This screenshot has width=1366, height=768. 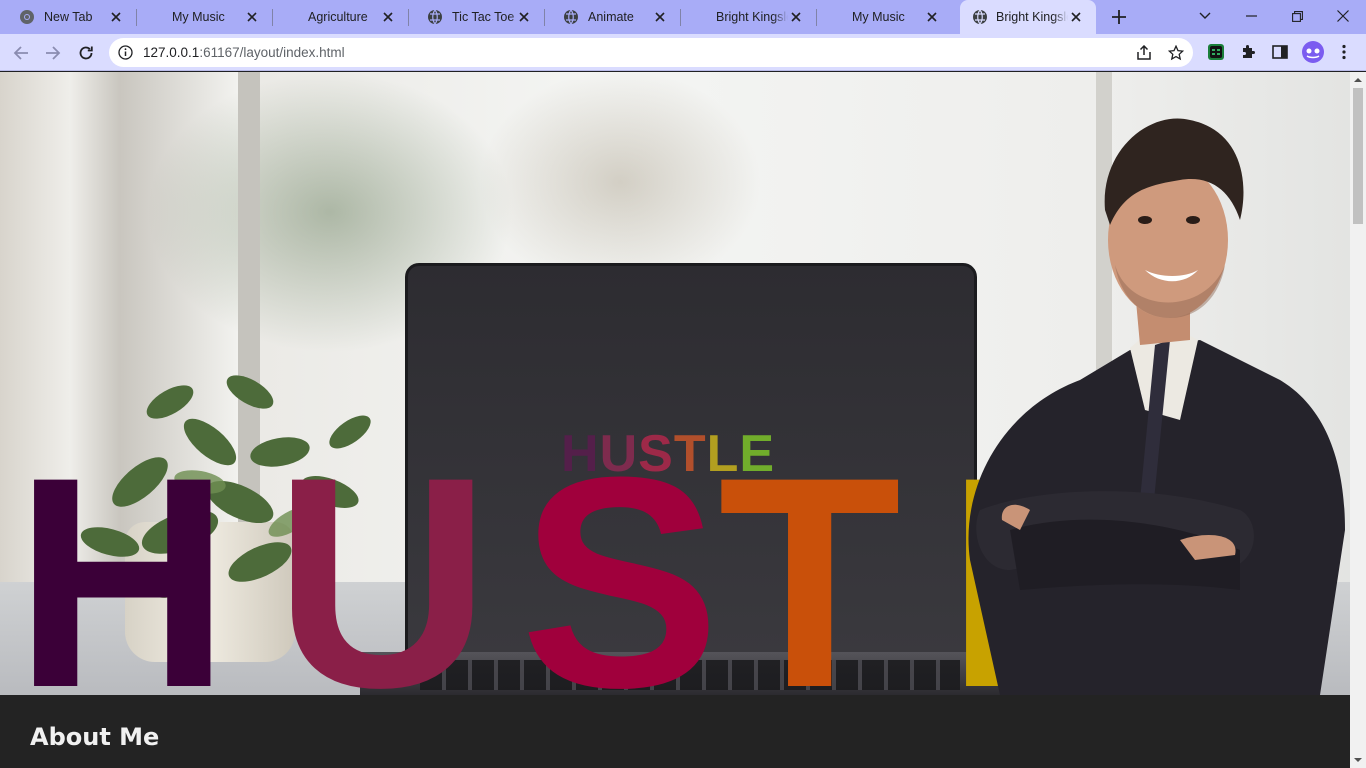 I want to click on puzzle-icon, so click(x=1249, y=51).